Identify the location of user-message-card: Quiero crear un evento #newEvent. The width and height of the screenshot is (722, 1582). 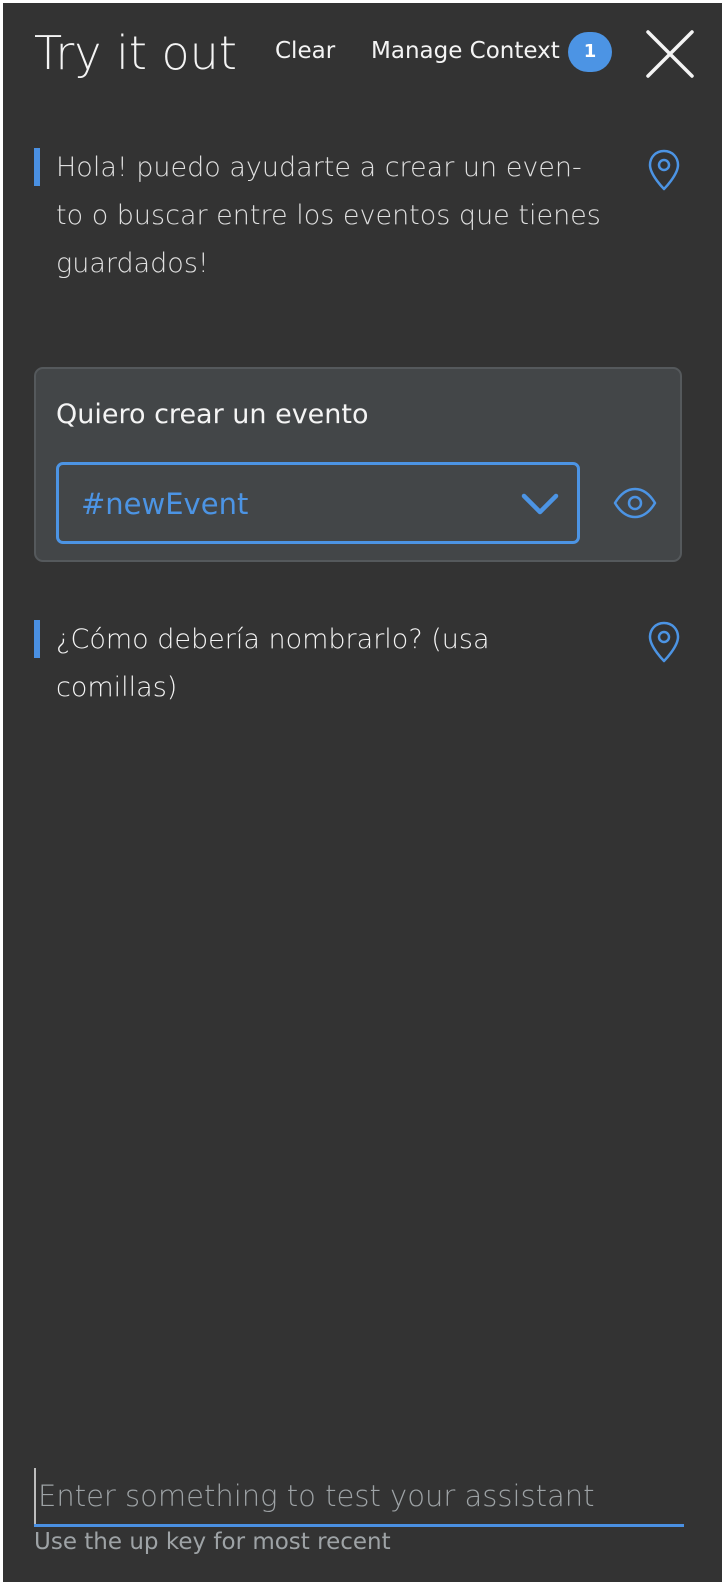
(358, 464).